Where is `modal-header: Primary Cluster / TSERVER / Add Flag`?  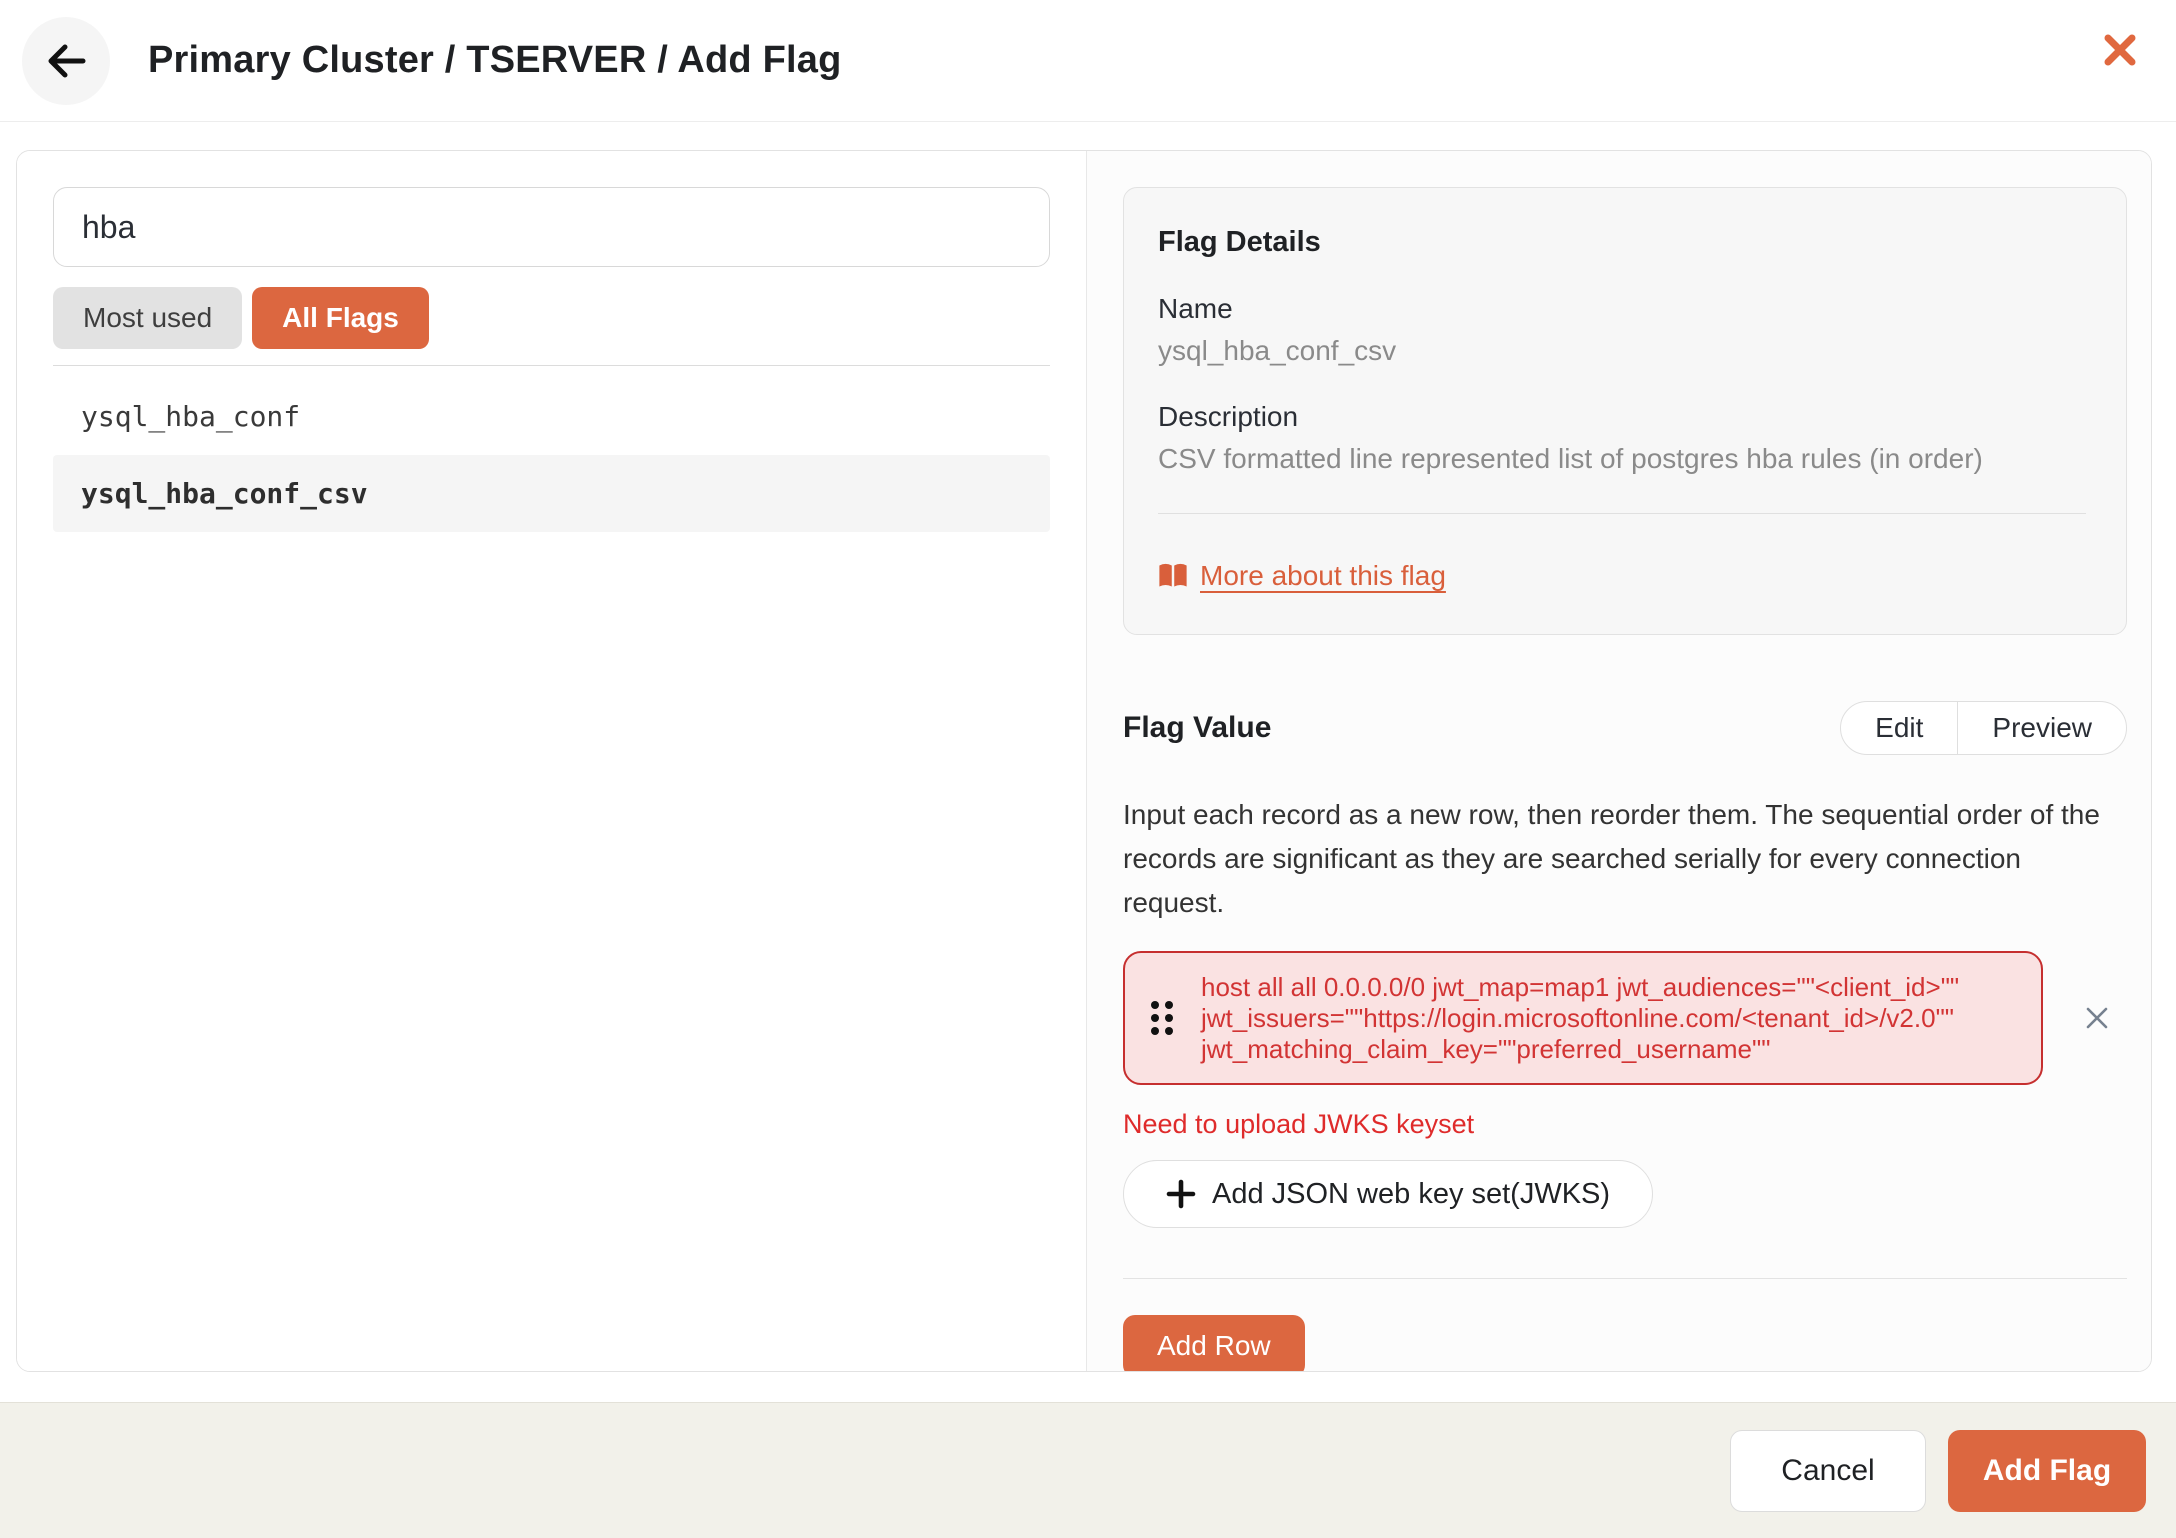 modal-header: Primary Cluster / TSERVER / Add Flag is located at coordinates (1088, 61).